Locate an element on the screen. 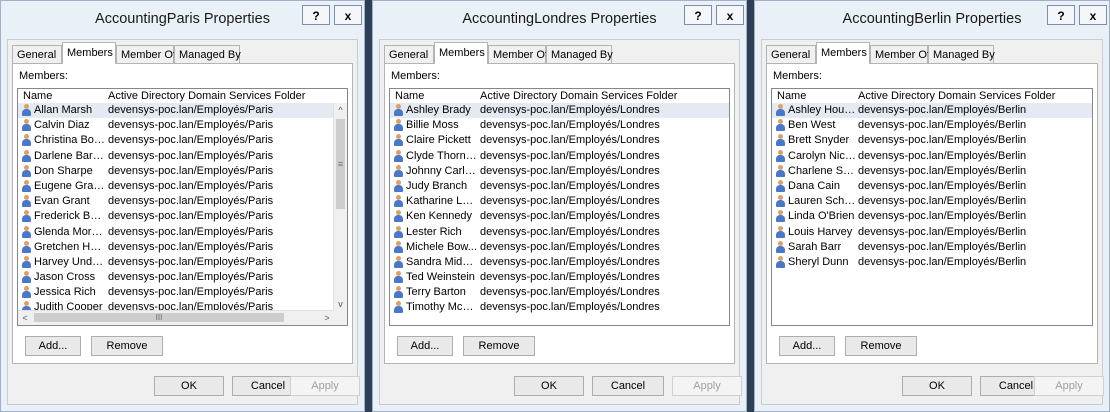 The width and height of the screenshot is (1110, 412). horizontal-scrollbar: < III > is located at coordinates (176, 317).